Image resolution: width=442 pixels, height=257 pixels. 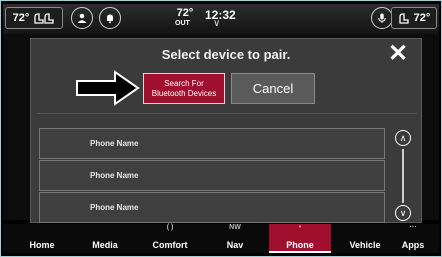 What do you see at coordinates (300, 245) in the screenshot?
I see `nav-phone-label: Phone` at bounding box center [300, 245].